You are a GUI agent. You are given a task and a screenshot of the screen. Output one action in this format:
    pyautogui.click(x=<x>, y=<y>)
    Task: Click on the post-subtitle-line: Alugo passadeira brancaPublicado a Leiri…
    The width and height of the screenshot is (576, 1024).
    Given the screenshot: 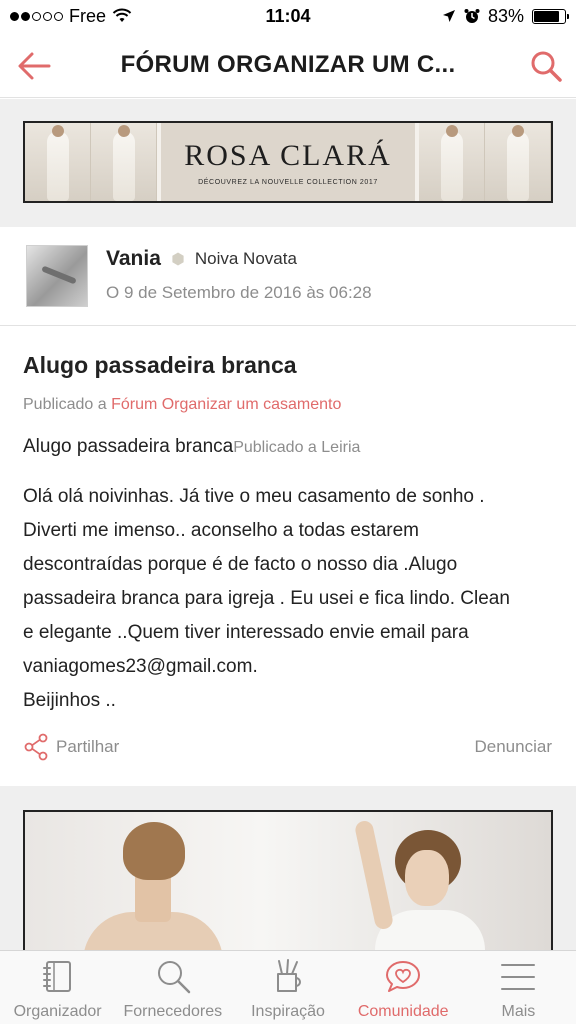 What is the action you would take?
    pyautogui.click(x=191, y=447)
    